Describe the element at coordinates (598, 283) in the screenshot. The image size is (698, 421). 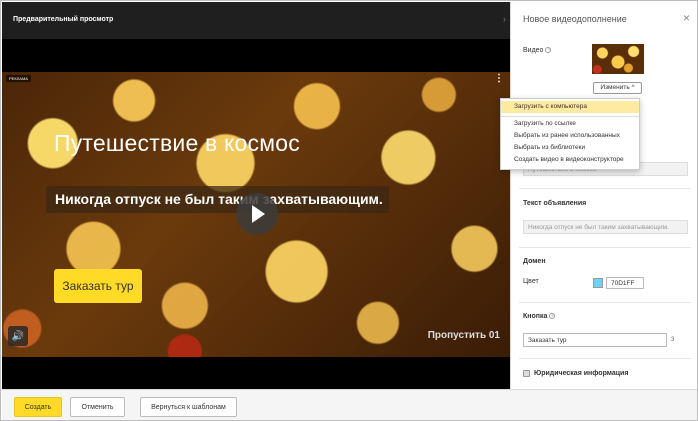
I see `color-swatch` at that location.